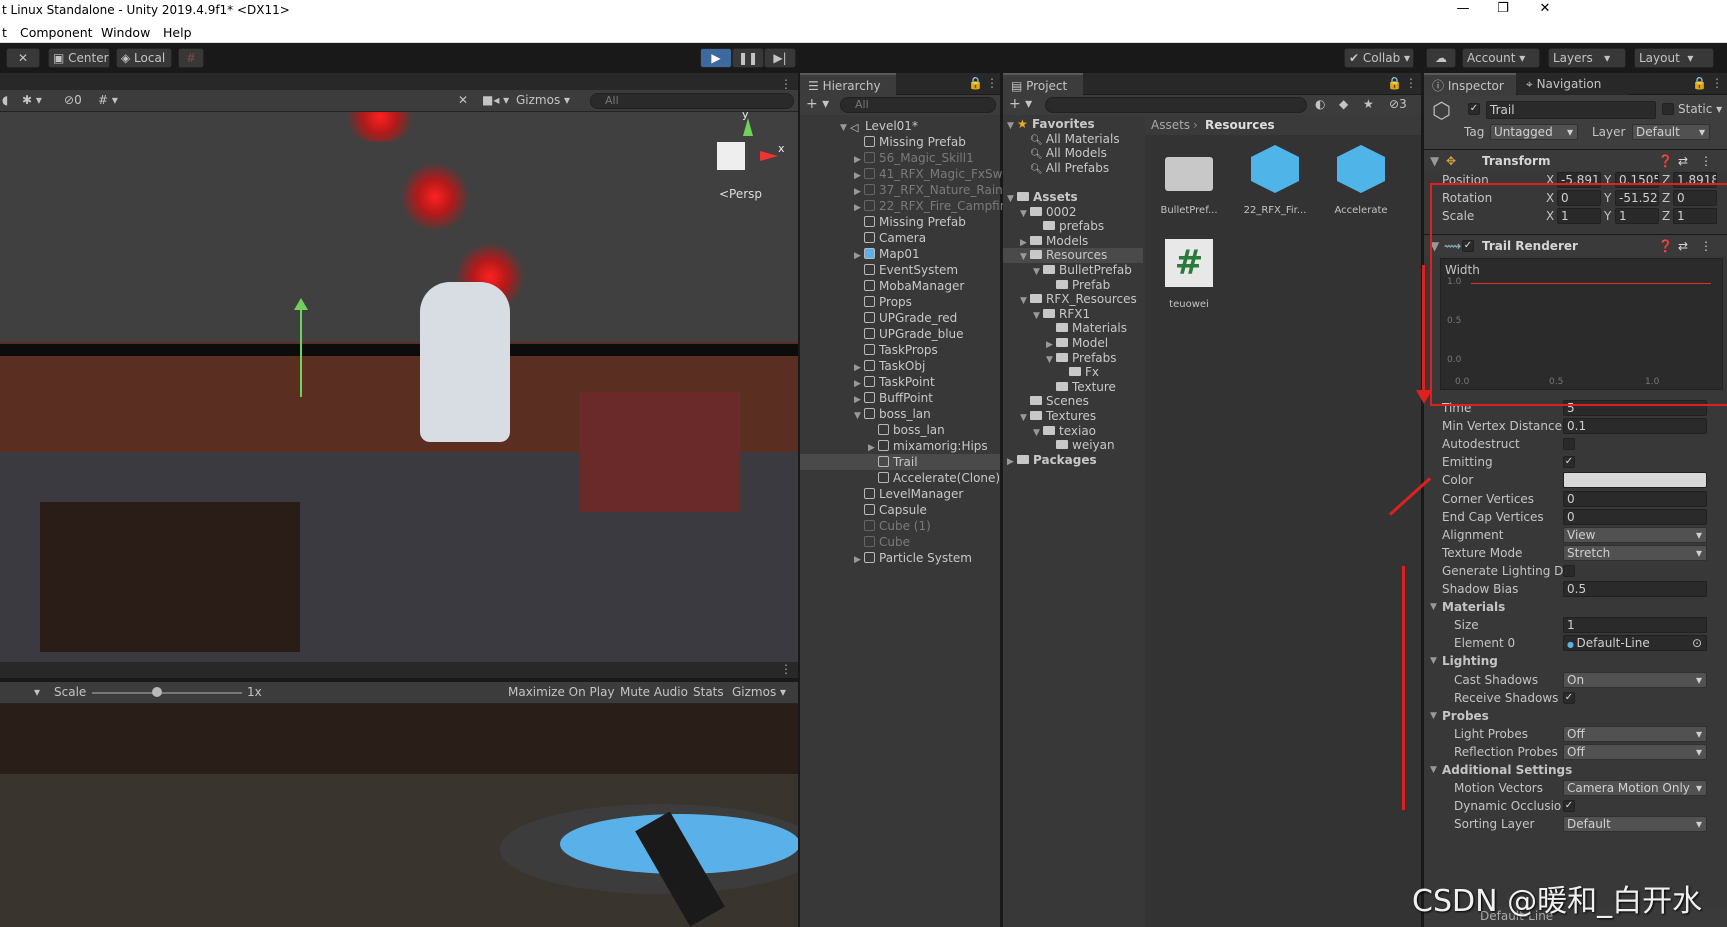 This screenshot has width=1727, height=927. Describe the element at coordinates (399, 815) in the screenshot. I see `game-viewport` at that location.